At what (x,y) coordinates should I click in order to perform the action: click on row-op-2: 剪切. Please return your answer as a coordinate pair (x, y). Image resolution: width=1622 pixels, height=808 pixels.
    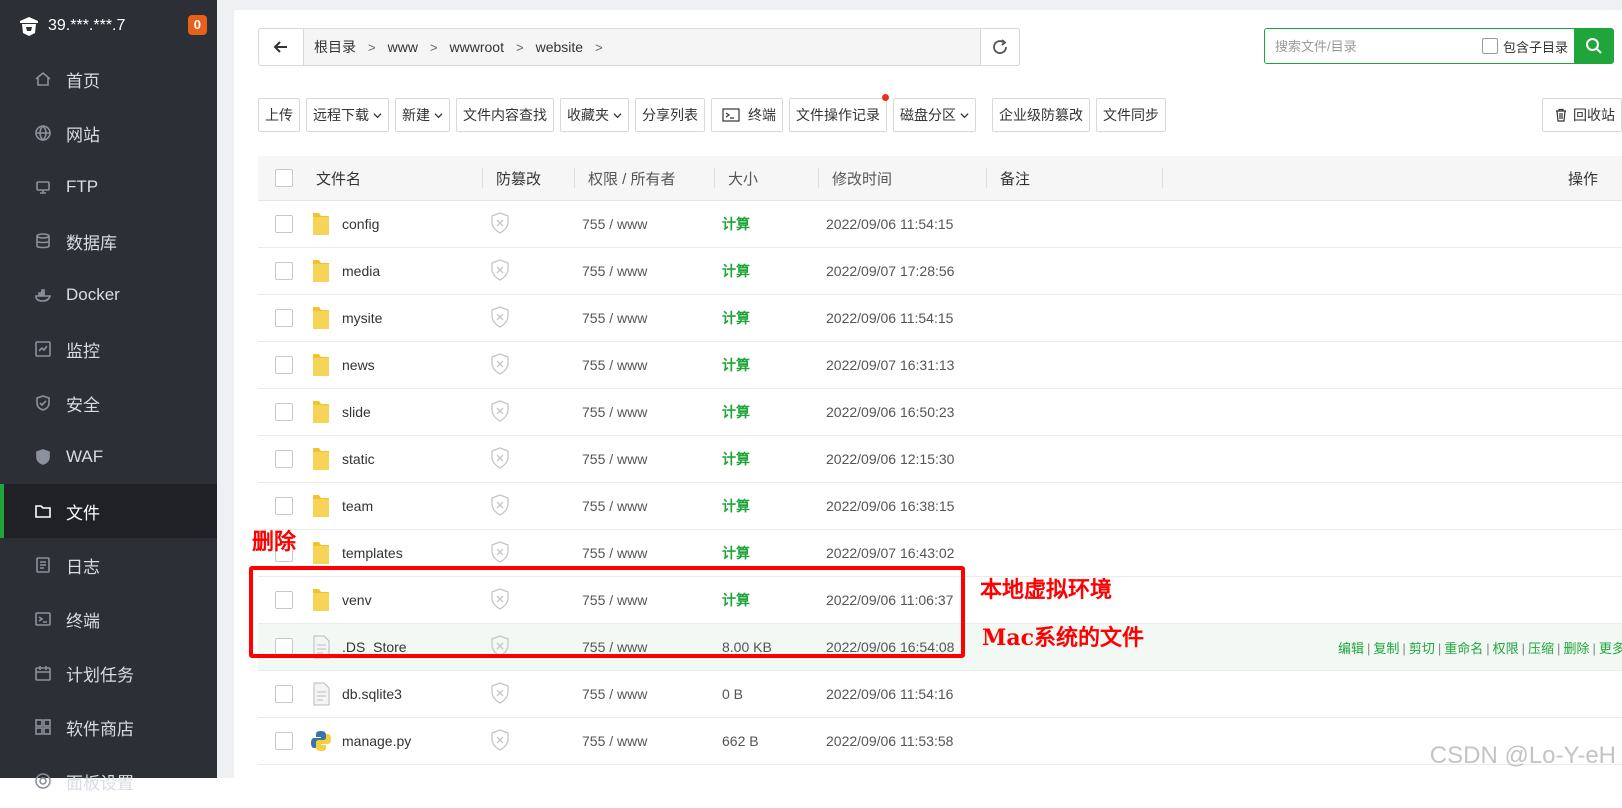
    Looking at the image, I should click on (1422, 648).